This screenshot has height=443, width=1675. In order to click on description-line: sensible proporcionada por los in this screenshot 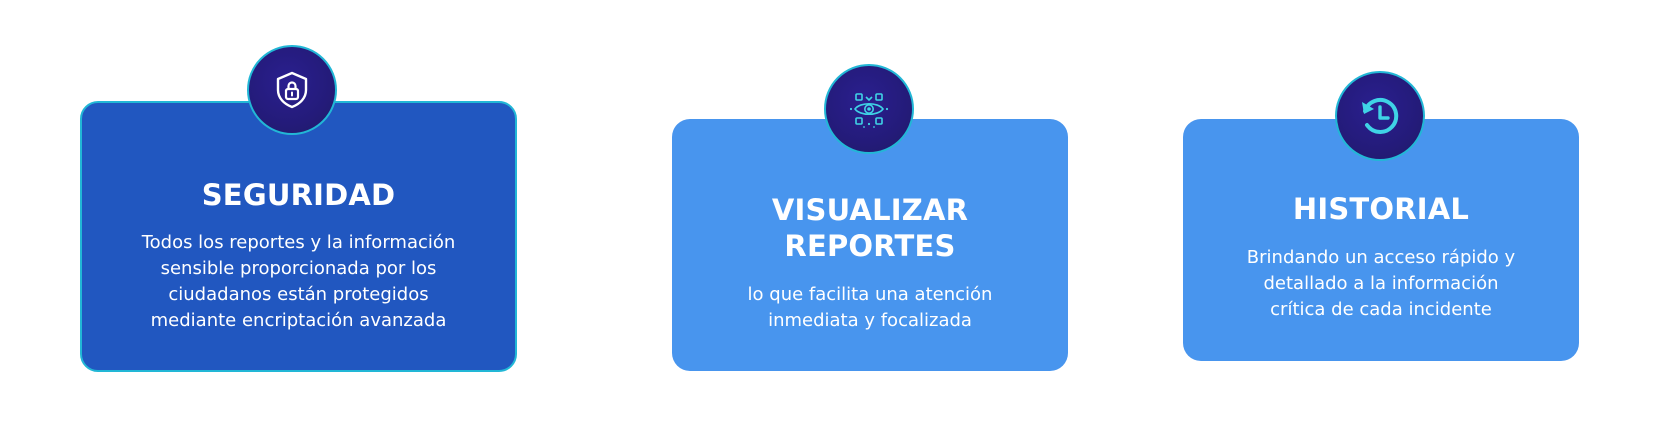, I will do `click(298, 268)`.